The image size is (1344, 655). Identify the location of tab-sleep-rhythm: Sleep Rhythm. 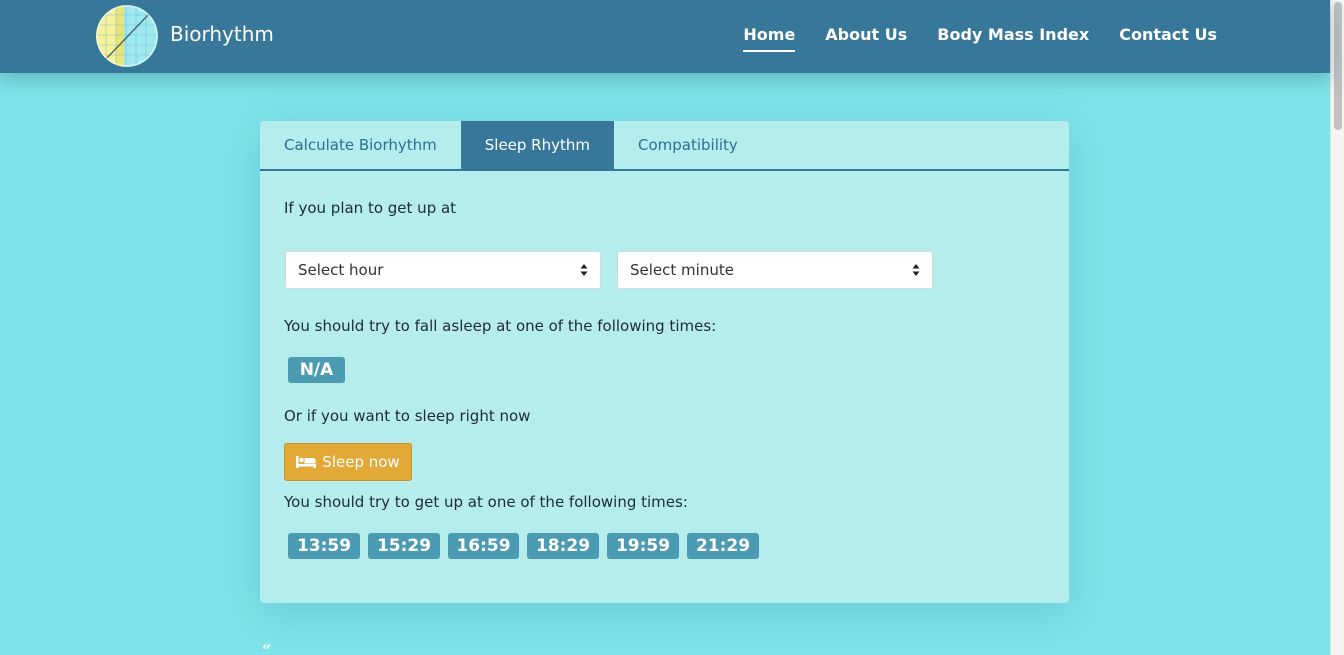
(537, 145).